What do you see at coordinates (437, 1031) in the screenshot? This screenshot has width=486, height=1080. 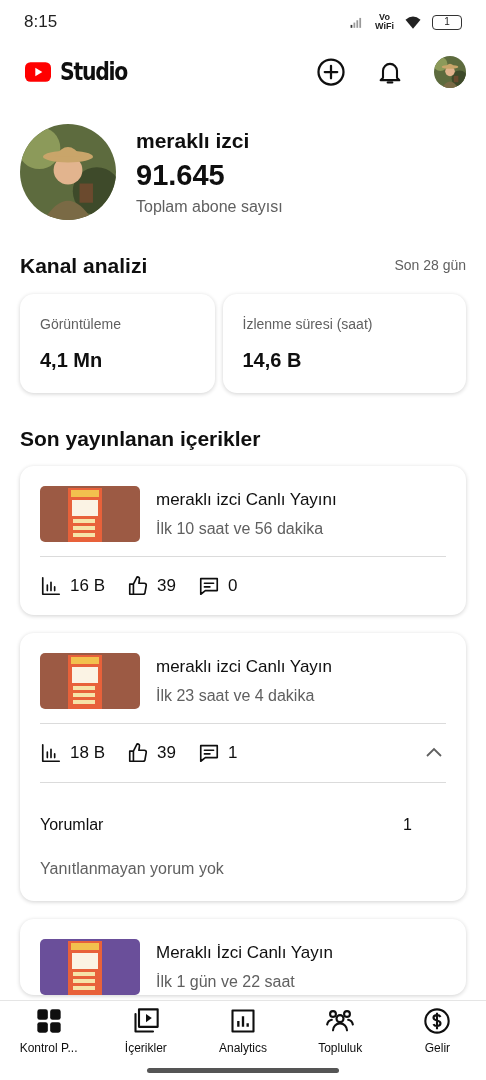 I see `nav-tab: Gelir` at bounding box center [437, 1031].